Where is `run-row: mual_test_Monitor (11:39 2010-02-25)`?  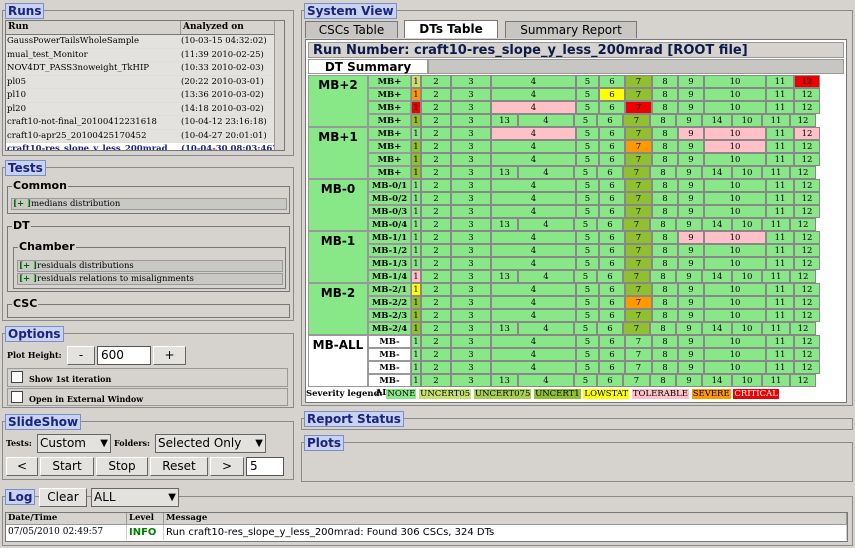 run-row: mual_test_Monitor (11:39 2010-02-25) is located at coordinates (145, 55).